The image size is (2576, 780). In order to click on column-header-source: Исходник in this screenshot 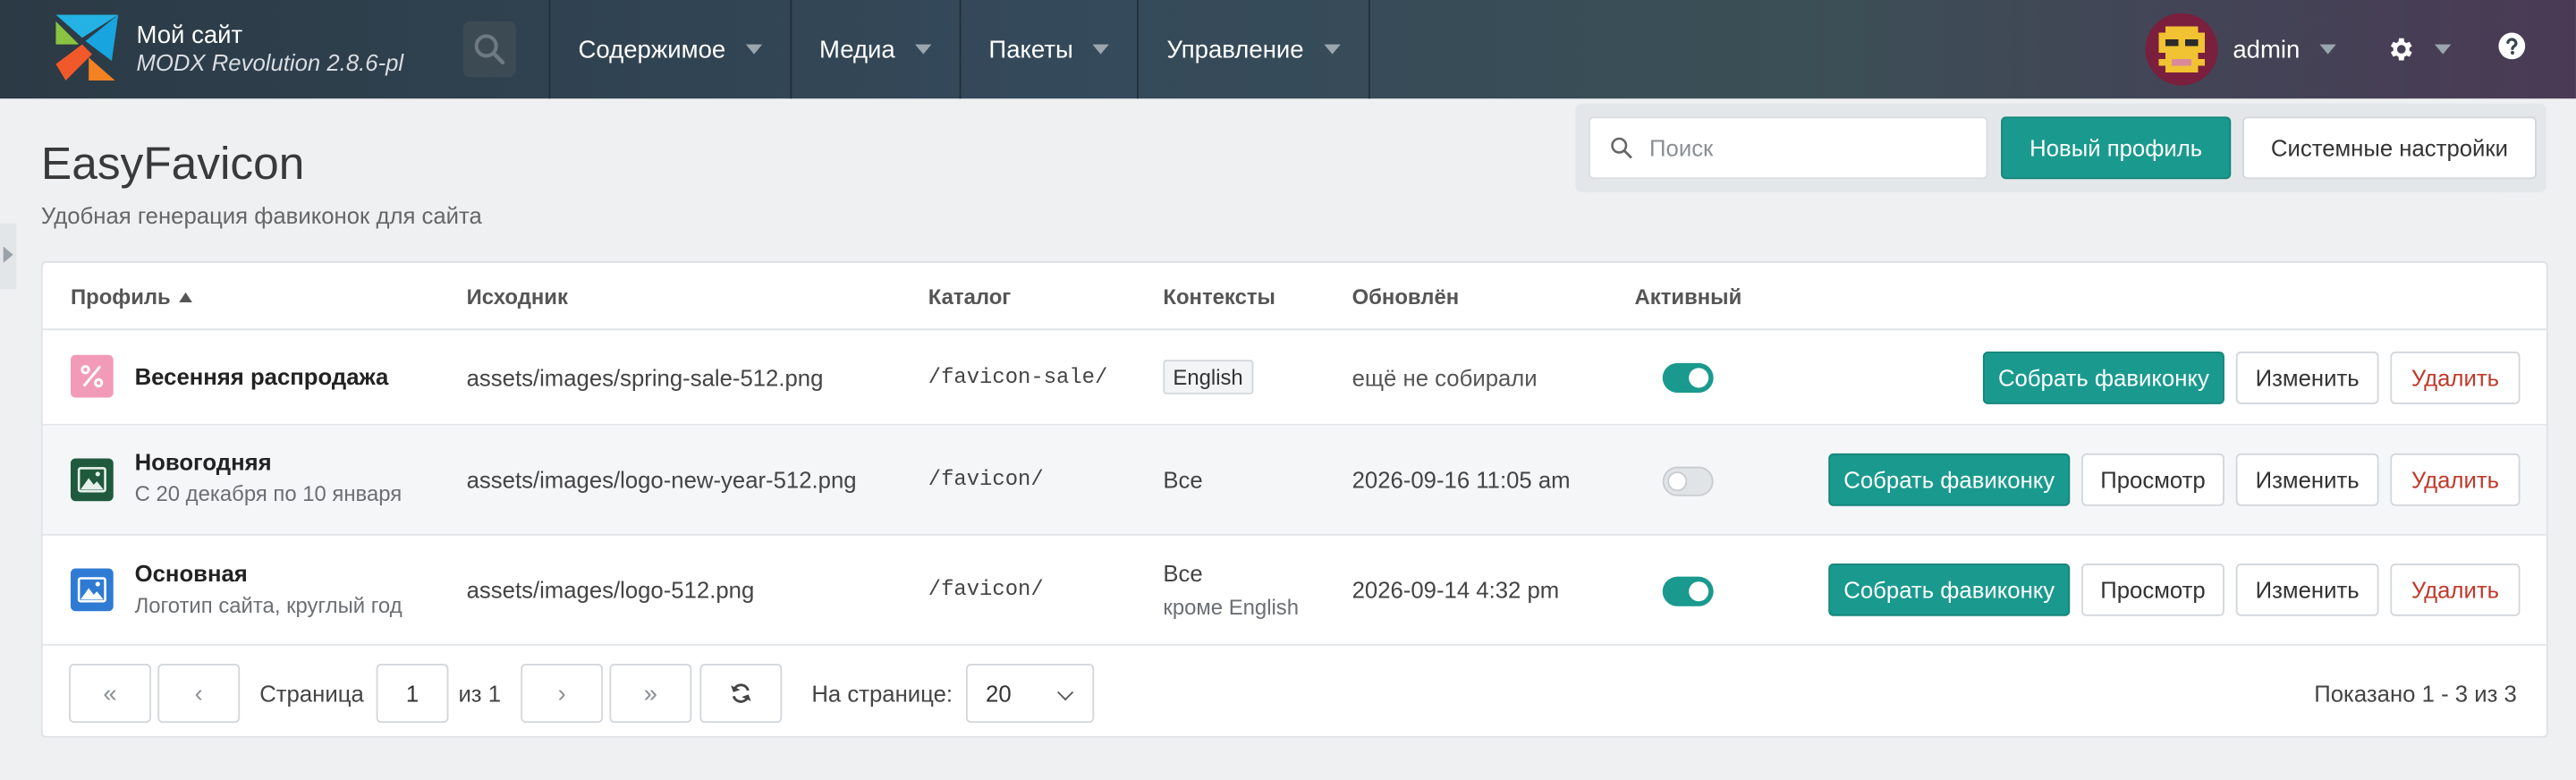, I will do `click(517, 296)`.